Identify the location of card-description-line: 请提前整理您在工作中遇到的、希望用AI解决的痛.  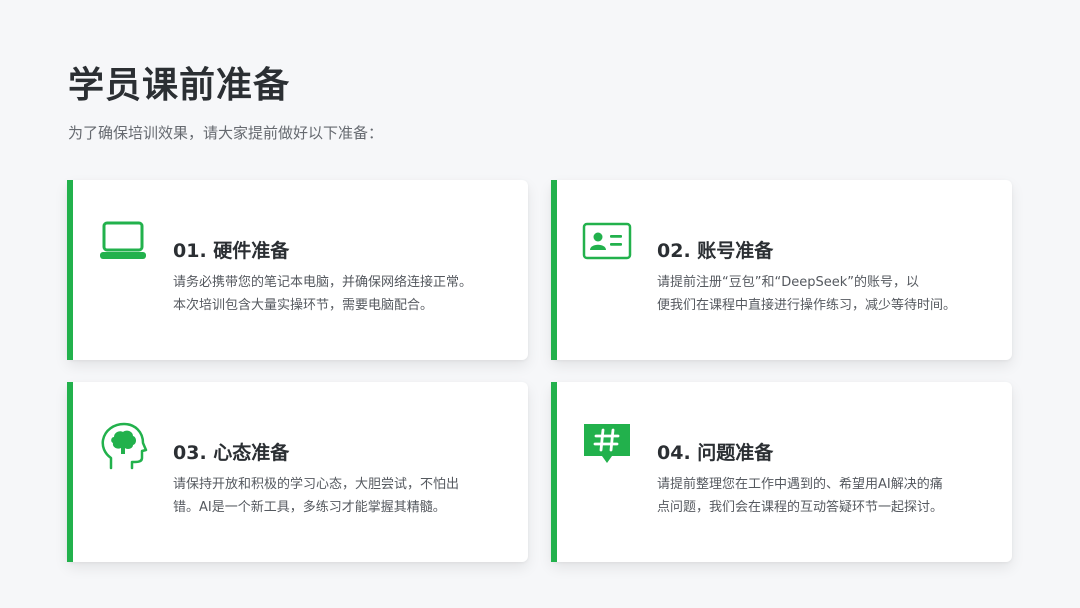
(800, 484).